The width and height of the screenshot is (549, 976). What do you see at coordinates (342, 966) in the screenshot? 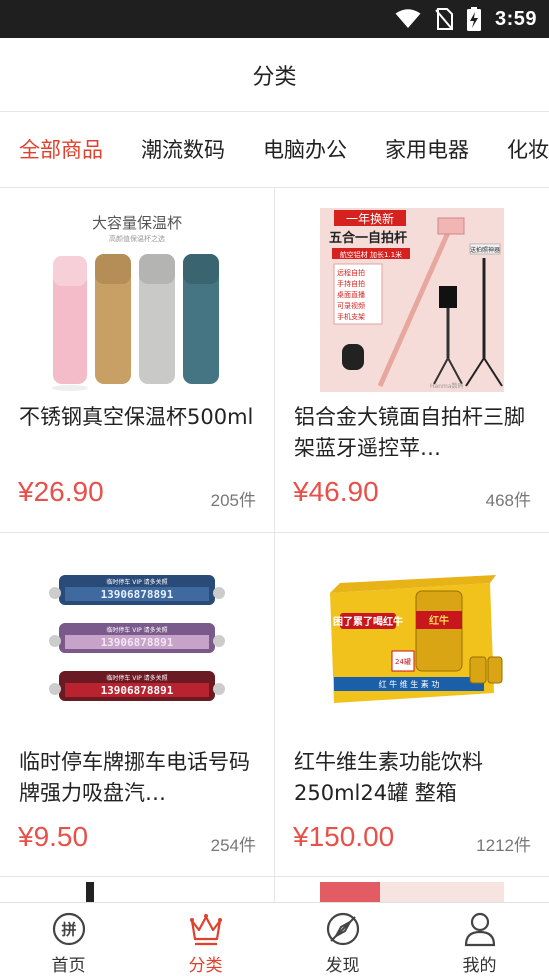
I see `nav-discover-label: 发现` at bounding box center [342, 966].